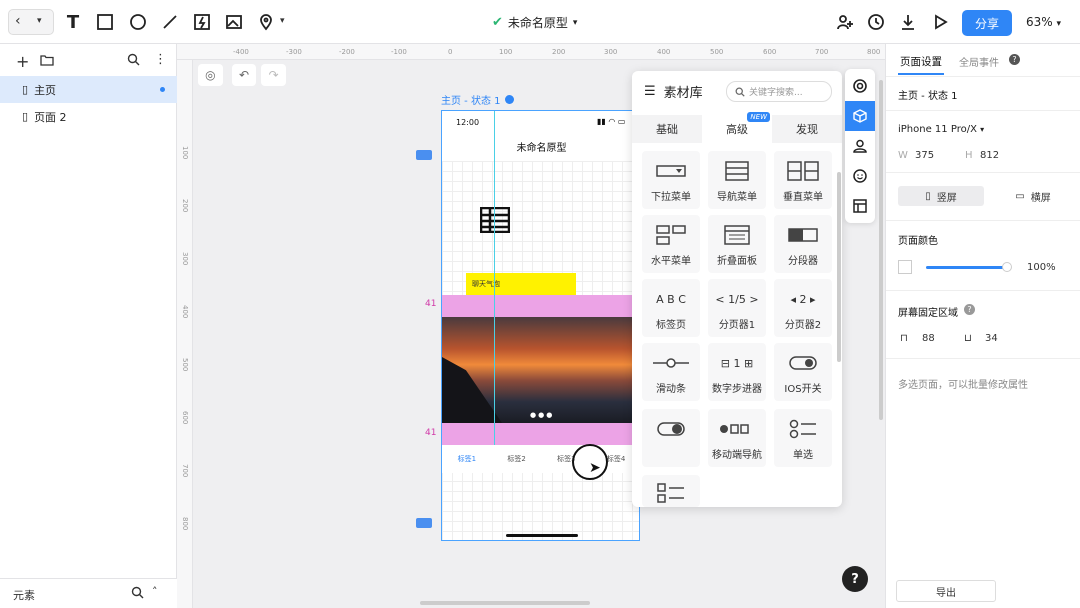  I want to click on tab-bar: 标签1 标签2 标签3 标签4, so click(540, 459).